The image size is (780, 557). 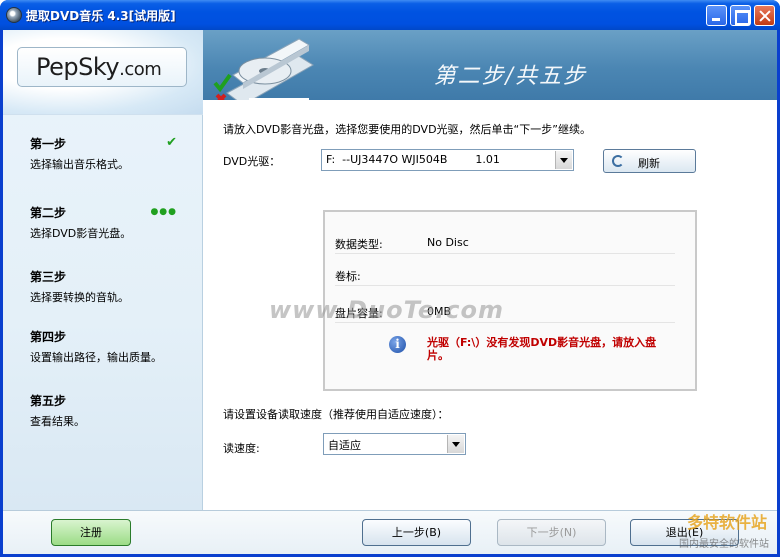 What do you see at coordinates (416, 532) in the screenshot?
I see `prev-button: 上一步(B)` at bounding box center [416, 532].